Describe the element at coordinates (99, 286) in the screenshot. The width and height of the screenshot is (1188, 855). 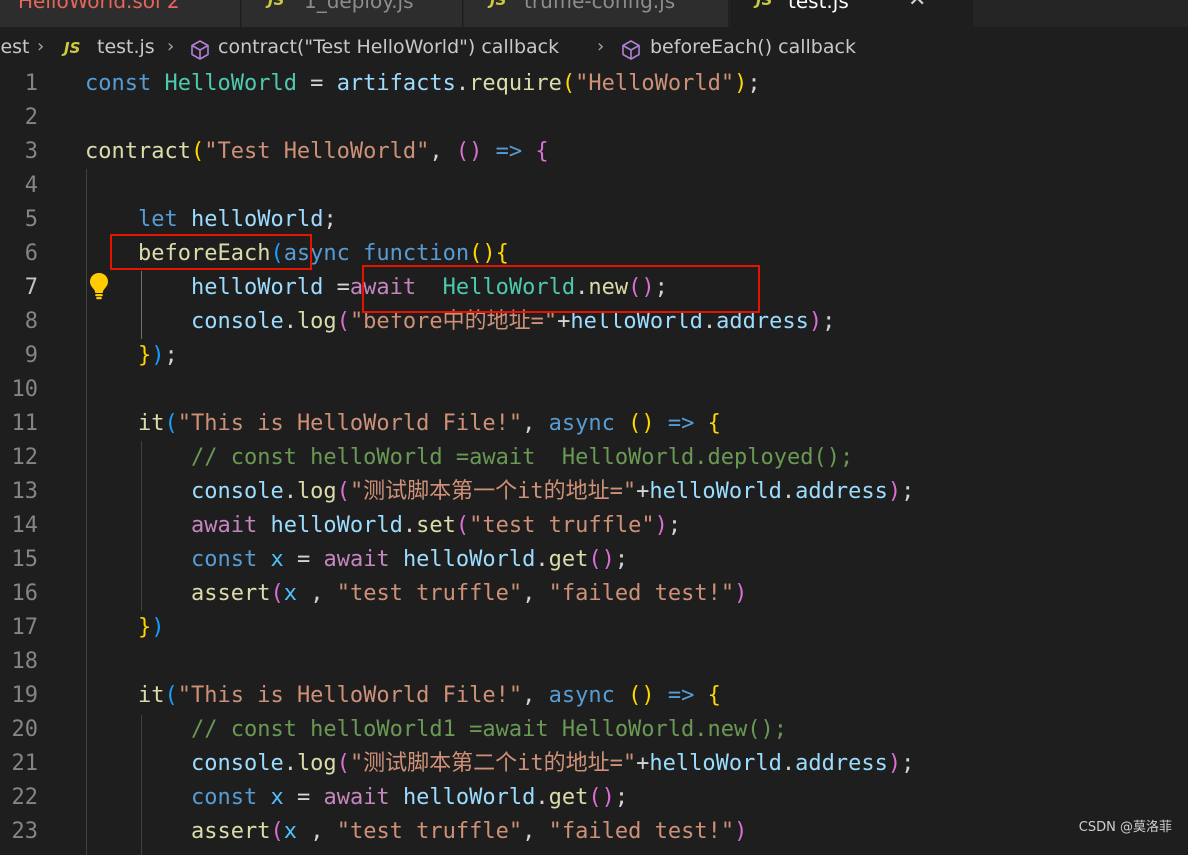
I see `lightbulb-icon` at that location.